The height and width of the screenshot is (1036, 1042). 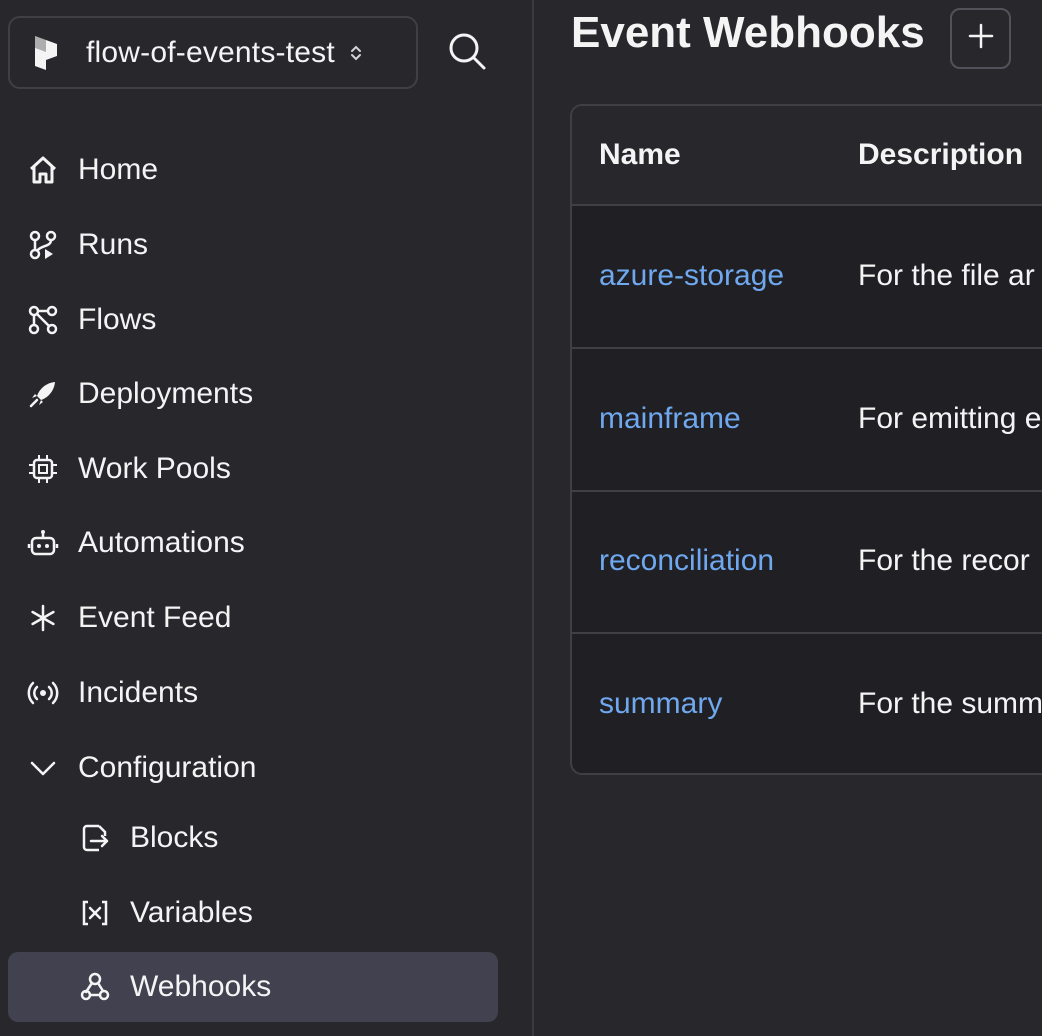 I want to click on flows-icon, so click(x=43, y=320).